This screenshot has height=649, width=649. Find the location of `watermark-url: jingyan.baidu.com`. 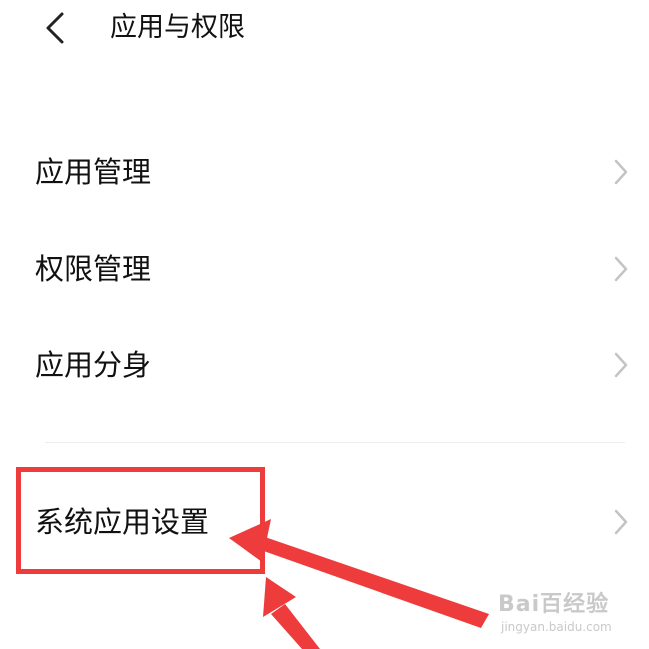

watermark-url: jingyan.baidu.com is located at coordinates (556, 627).